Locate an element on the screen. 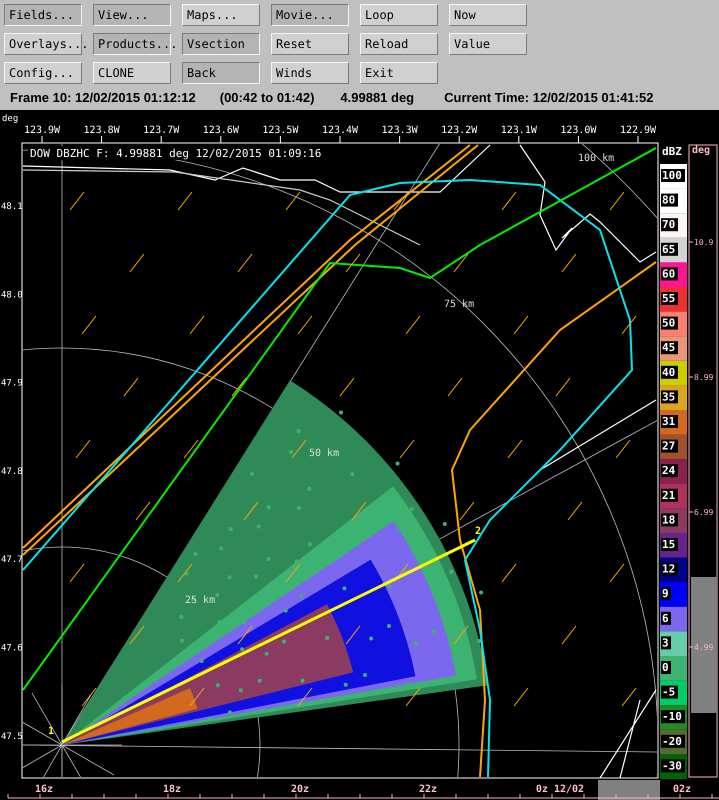 The image size is (719, 800). scale-tick-label: 8.99 is located at coordinates (704, 377).